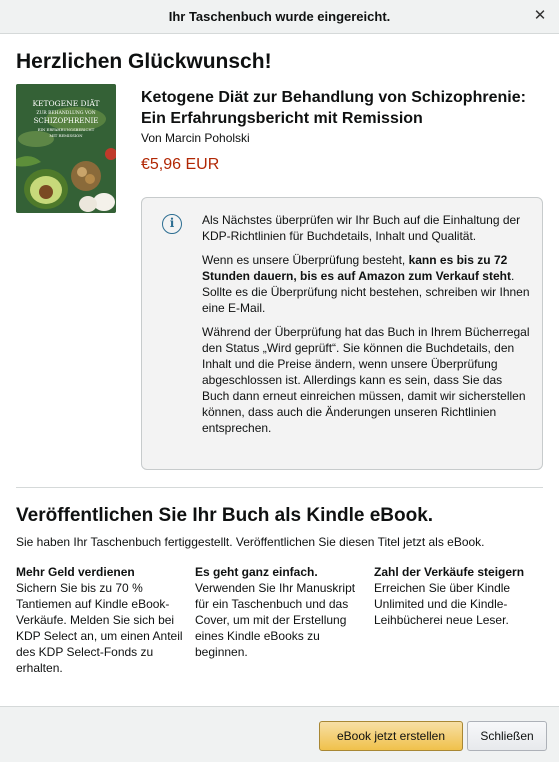 This screenshot has height=762, width=559. What do you see at coordinates (66, 129) in the screenshot?
I see `cover-title-line4: EIN ERFAHRUNGSBERICHT` at bounding box center [66, 129].